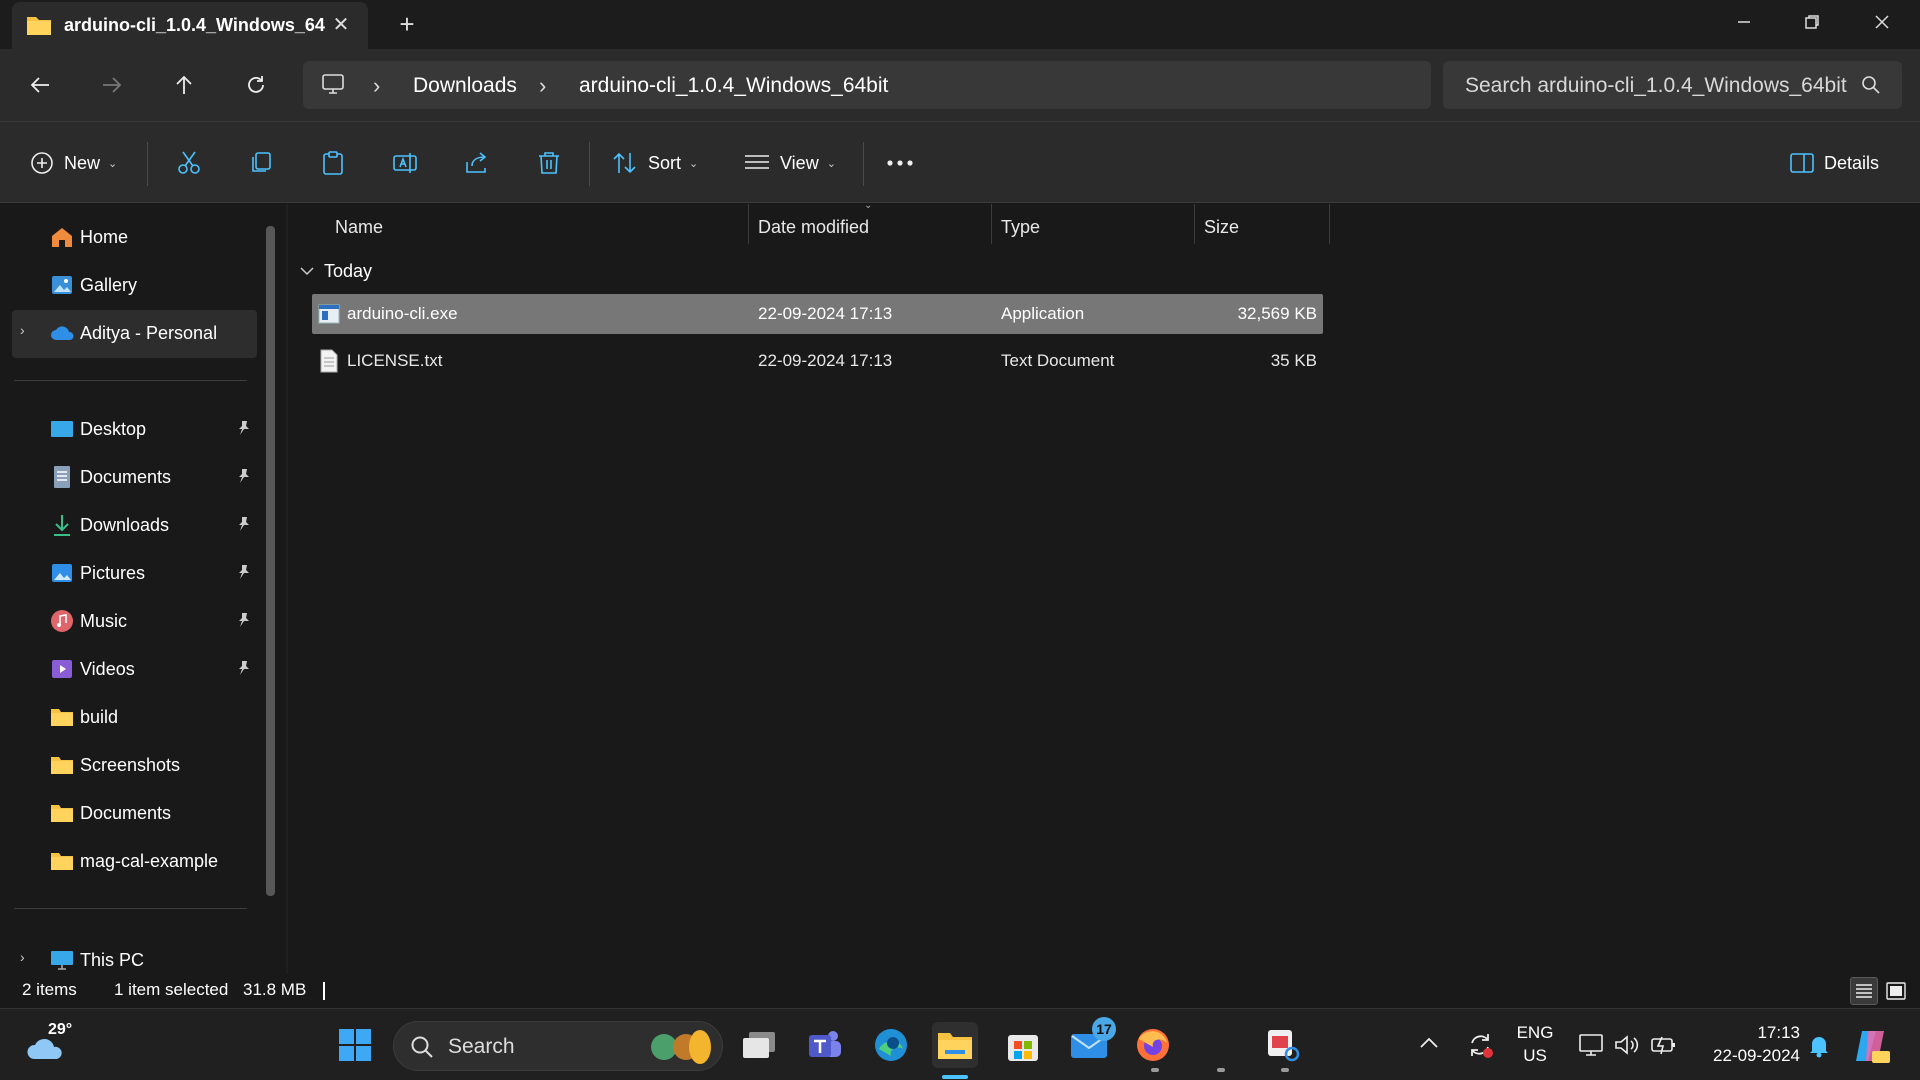  I want to click on more-options-button, so click(900, 163).